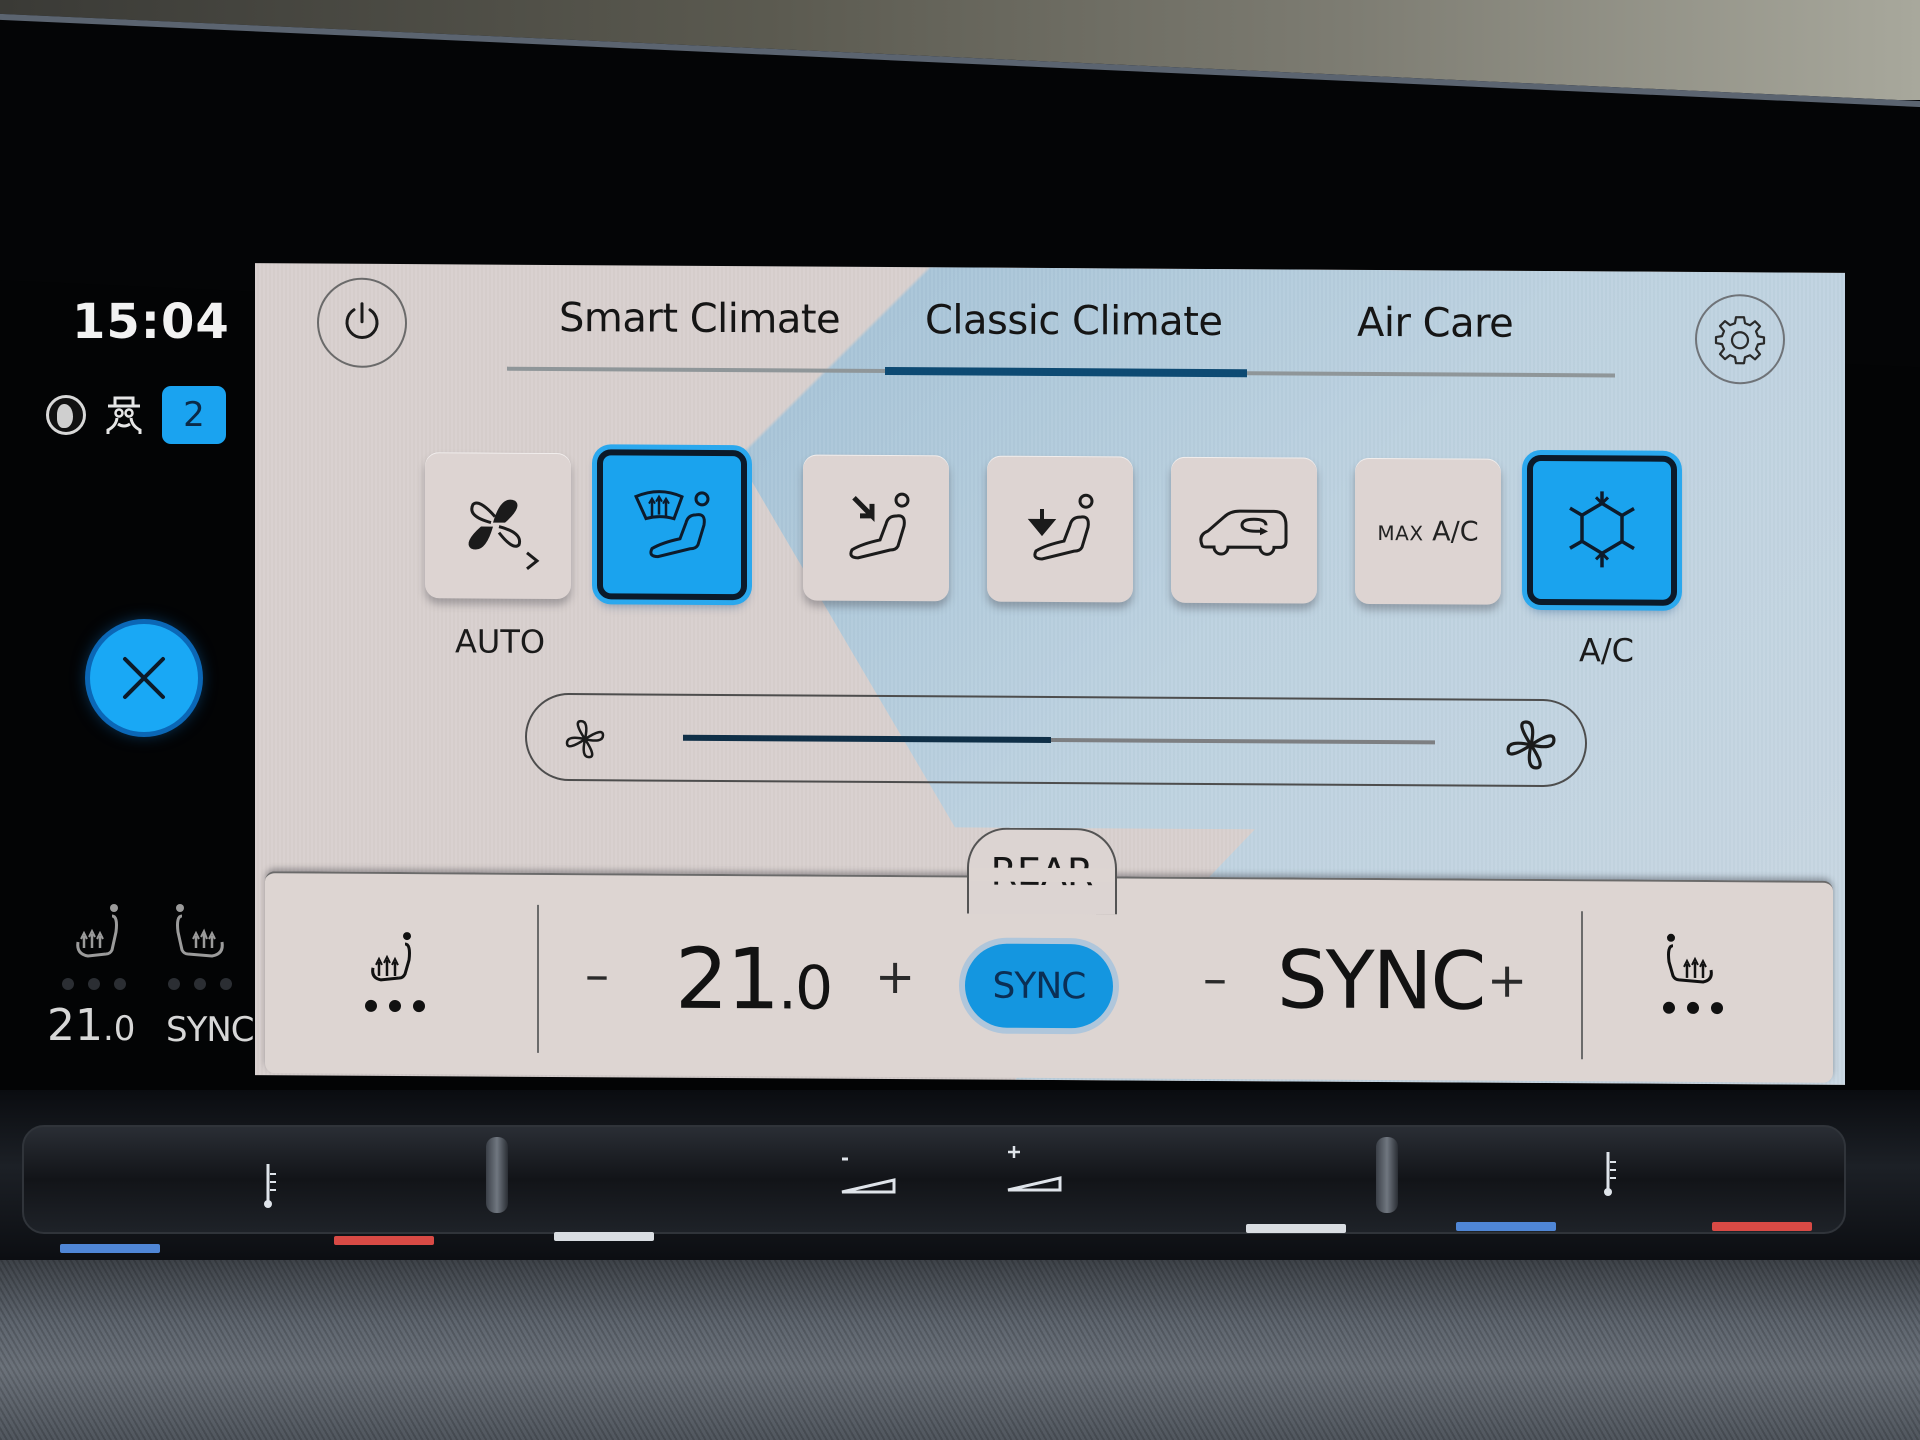  I want to click on mode-defrost-button, so click(672, 525).